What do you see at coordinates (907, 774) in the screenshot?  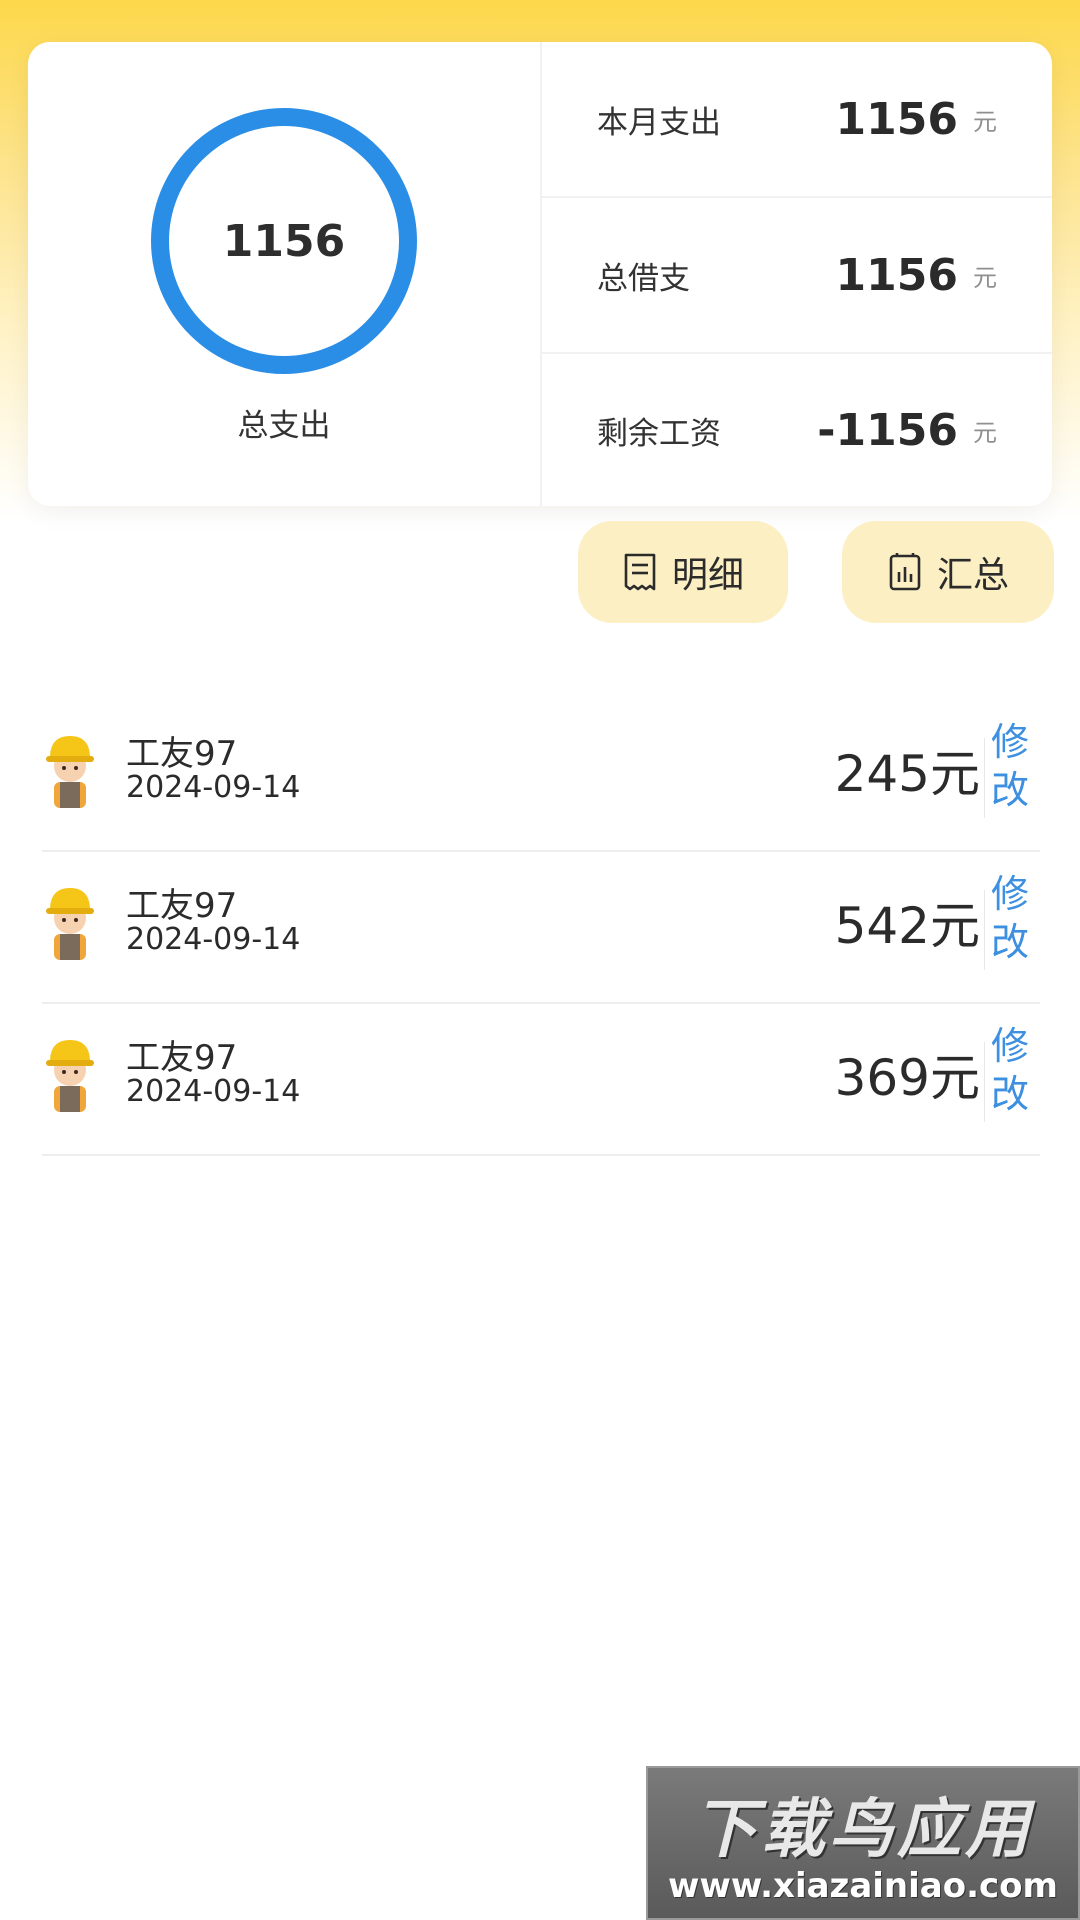 I see `record-amount: 245元` at bounding box center [907, 774].